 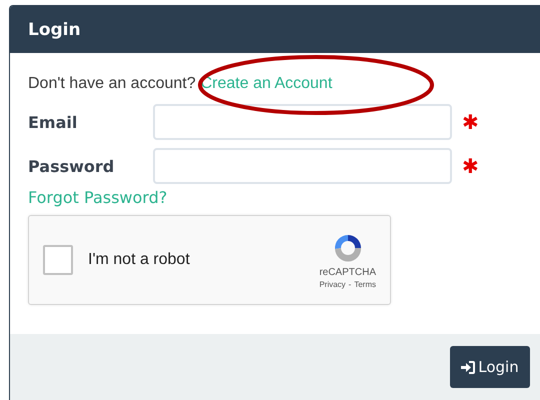 What do you see at coordinates (112, 84) in the screenshot?
I see `signup-prompt: Don't have an account?` at bounding box center [112, 84].